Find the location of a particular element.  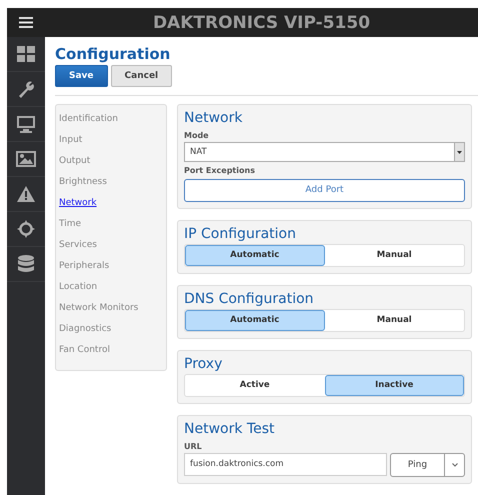

field-label: Port Exceptions is located at coordinates (220, 170).